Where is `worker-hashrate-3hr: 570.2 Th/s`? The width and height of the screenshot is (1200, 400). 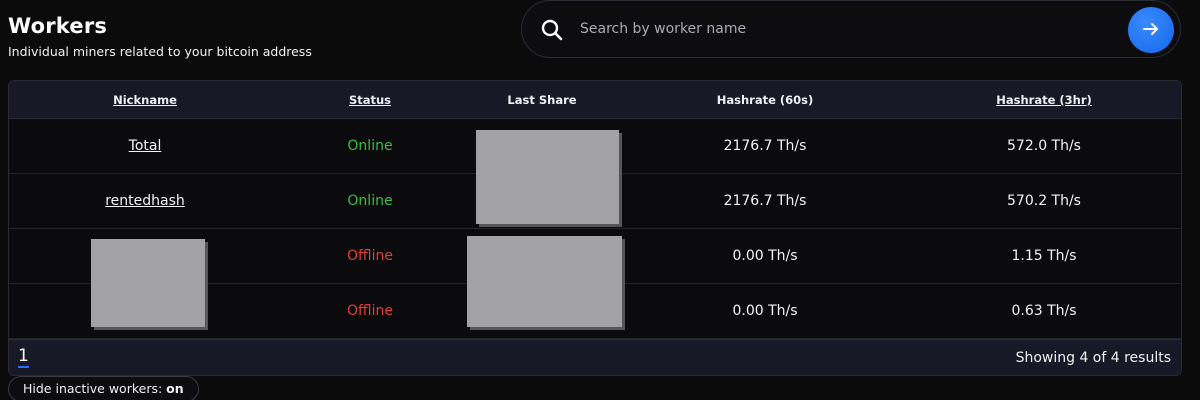
worker-hashrate-3hr: 570.2 Th/s is located at coordinates (1044, 201).